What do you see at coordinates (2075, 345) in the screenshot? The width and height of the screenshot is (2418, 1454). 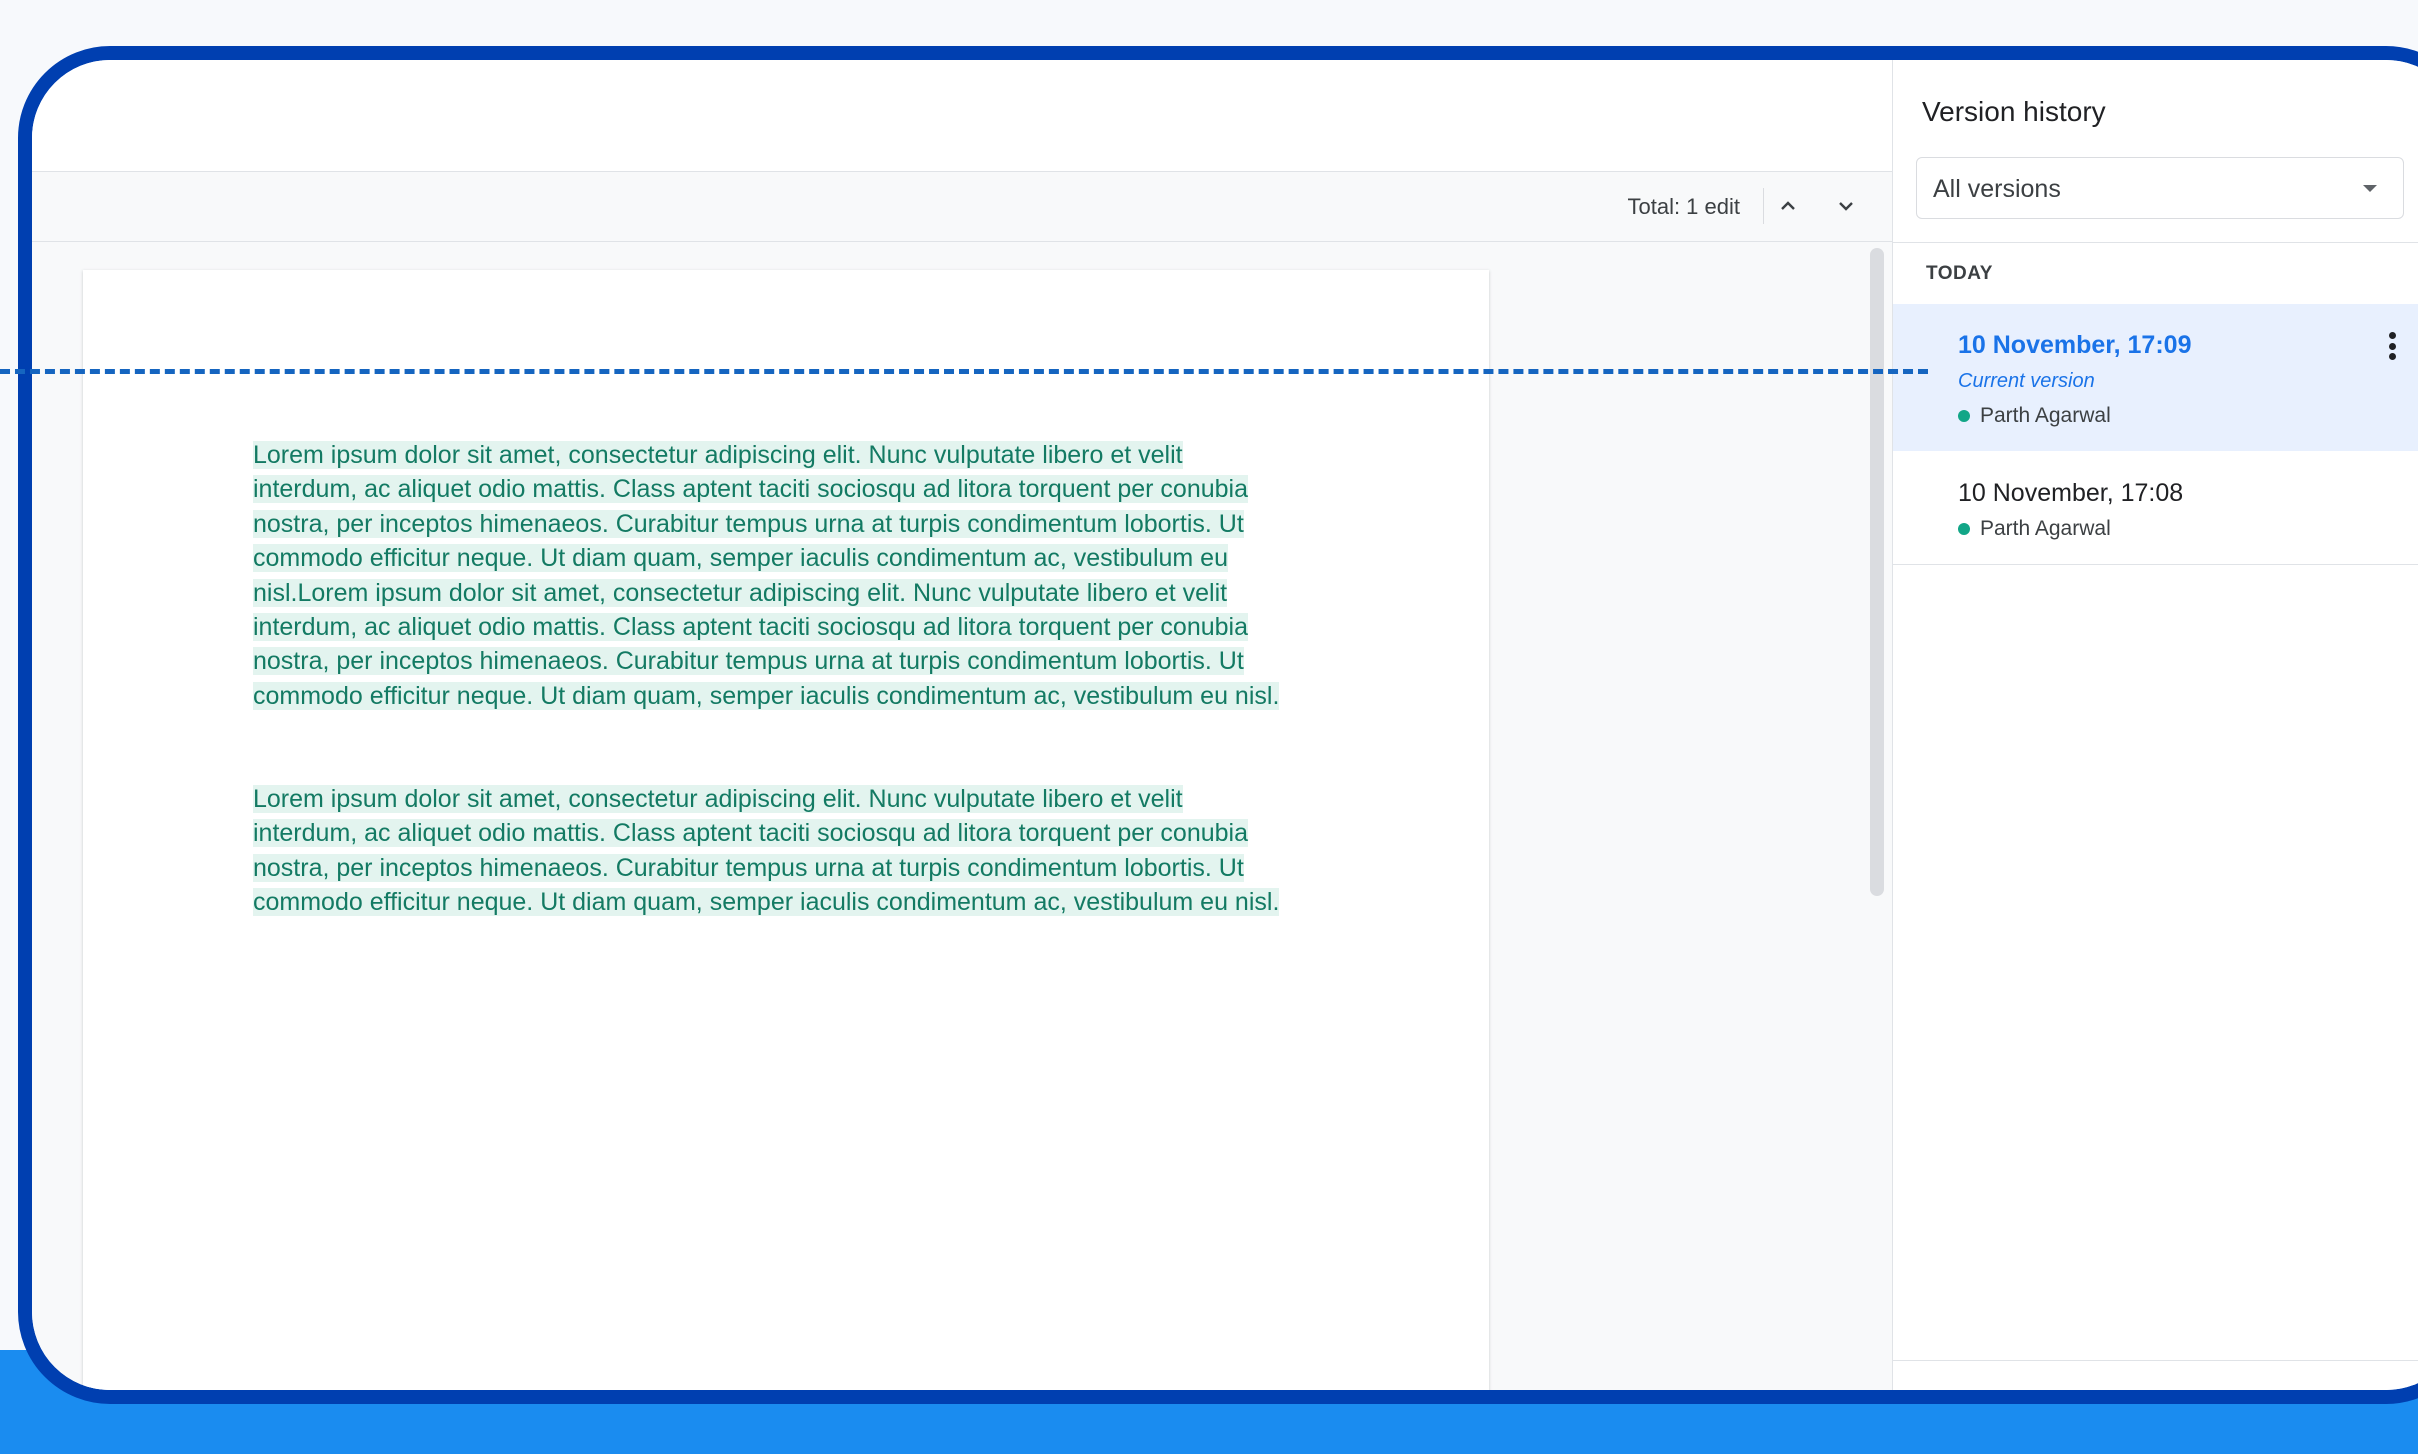 I see `version-date: 10 November, 17:09` at bounding box center [2075, 345].